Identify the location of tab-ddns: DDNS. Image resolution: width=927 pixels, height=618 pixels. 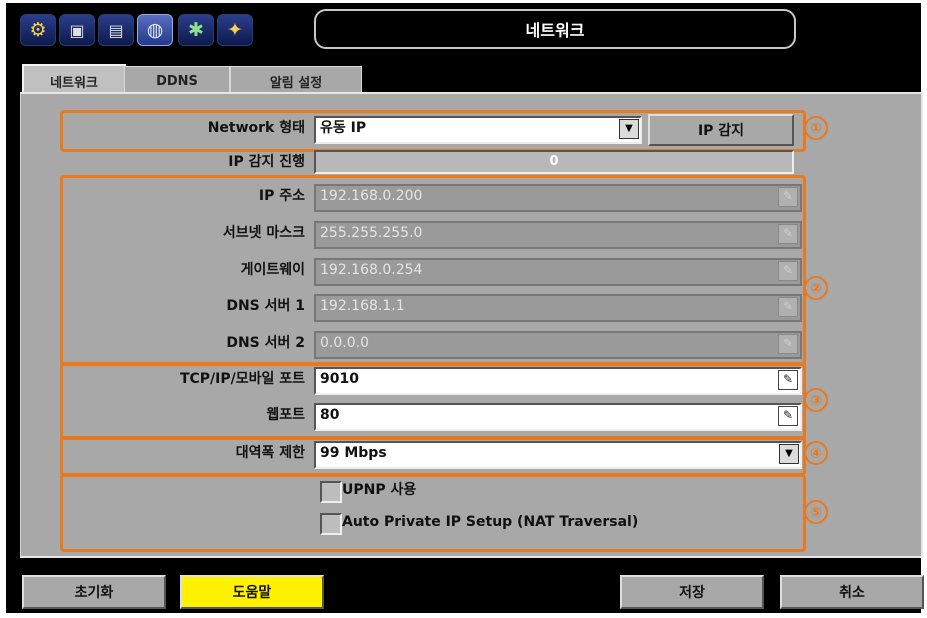
(177, 80).